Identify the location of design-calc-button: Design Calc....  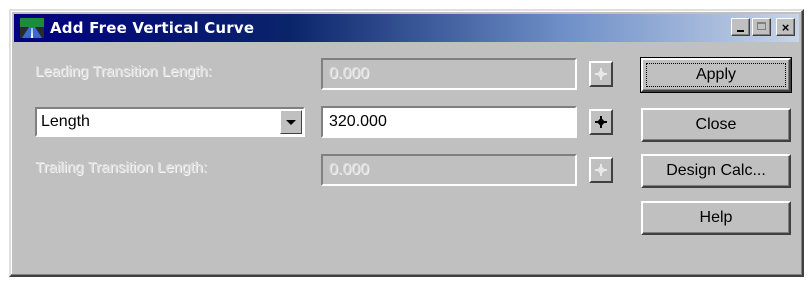
(716, 171).